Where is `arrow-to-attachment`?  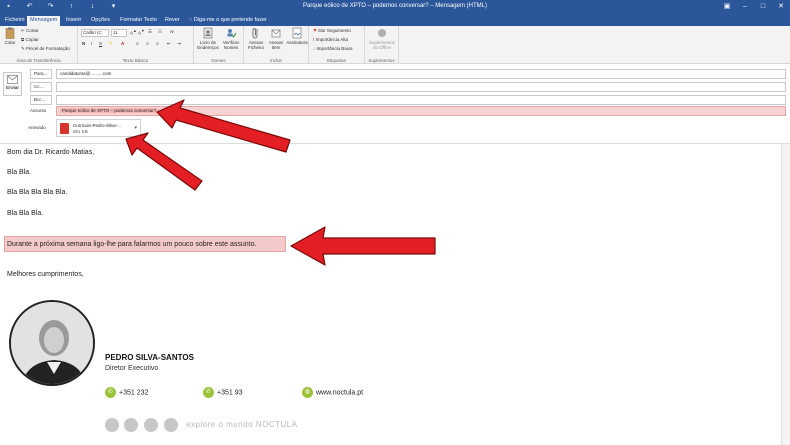 arrow-to-attachment is located at coordinates (164, 161).